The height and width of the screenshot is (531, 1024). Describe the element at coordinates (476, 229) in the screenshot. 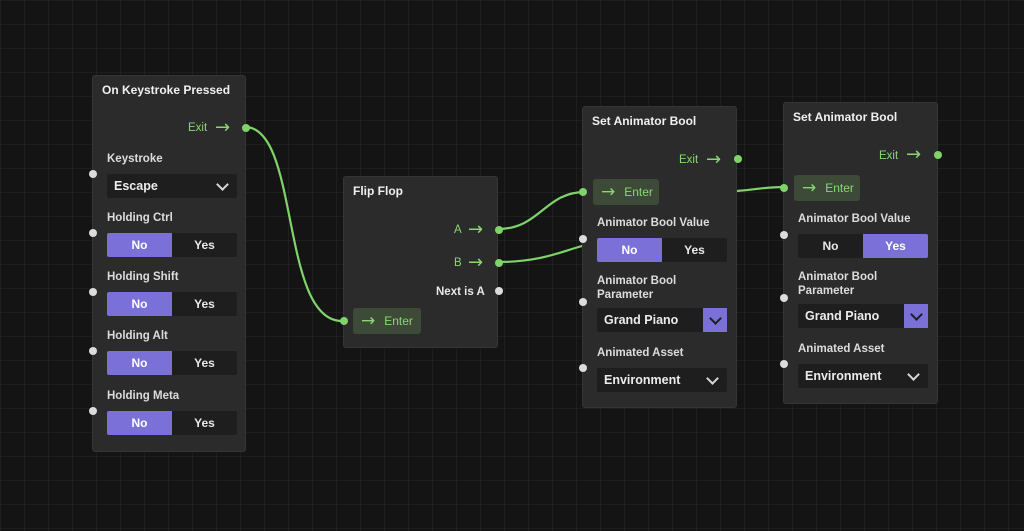

I see `a-arrow-icon: →` at that location.